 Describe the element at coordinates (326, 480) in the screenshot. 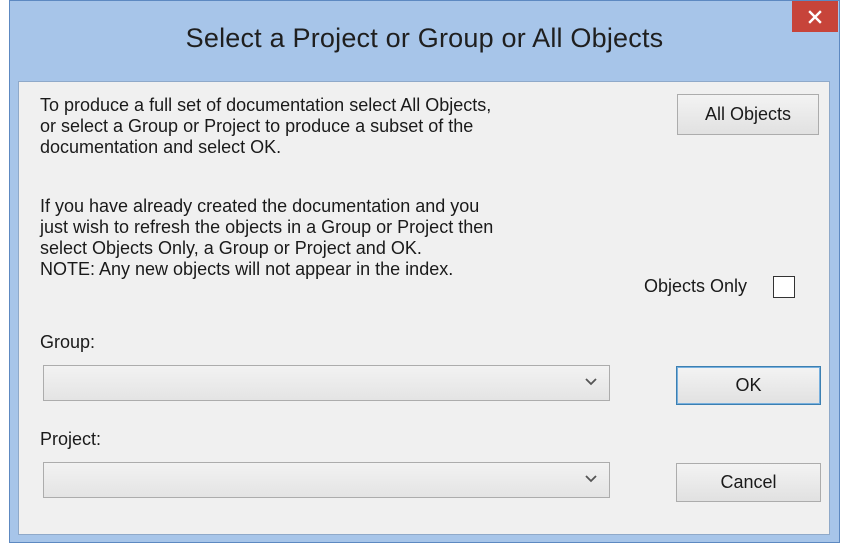

I see `project-dropdown` at that location.